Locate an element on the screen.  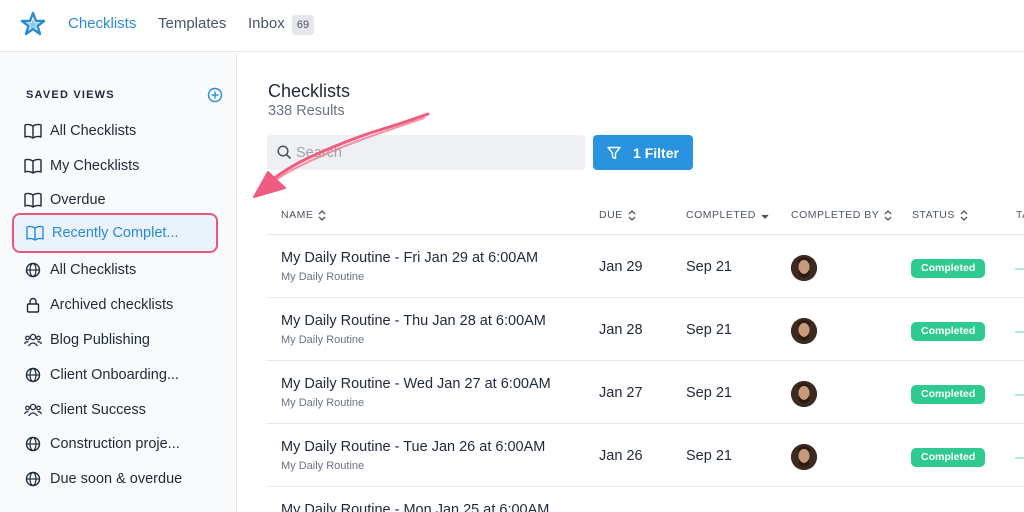
column-header-status: STATUS is located at coordinates (940, 215).